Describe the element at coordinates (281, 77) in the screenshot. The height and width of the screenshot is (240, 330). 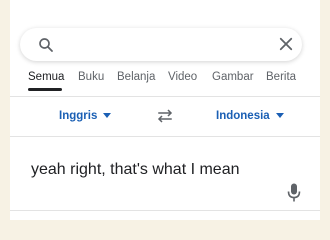
I see `tab-berita: Berita` at that location.